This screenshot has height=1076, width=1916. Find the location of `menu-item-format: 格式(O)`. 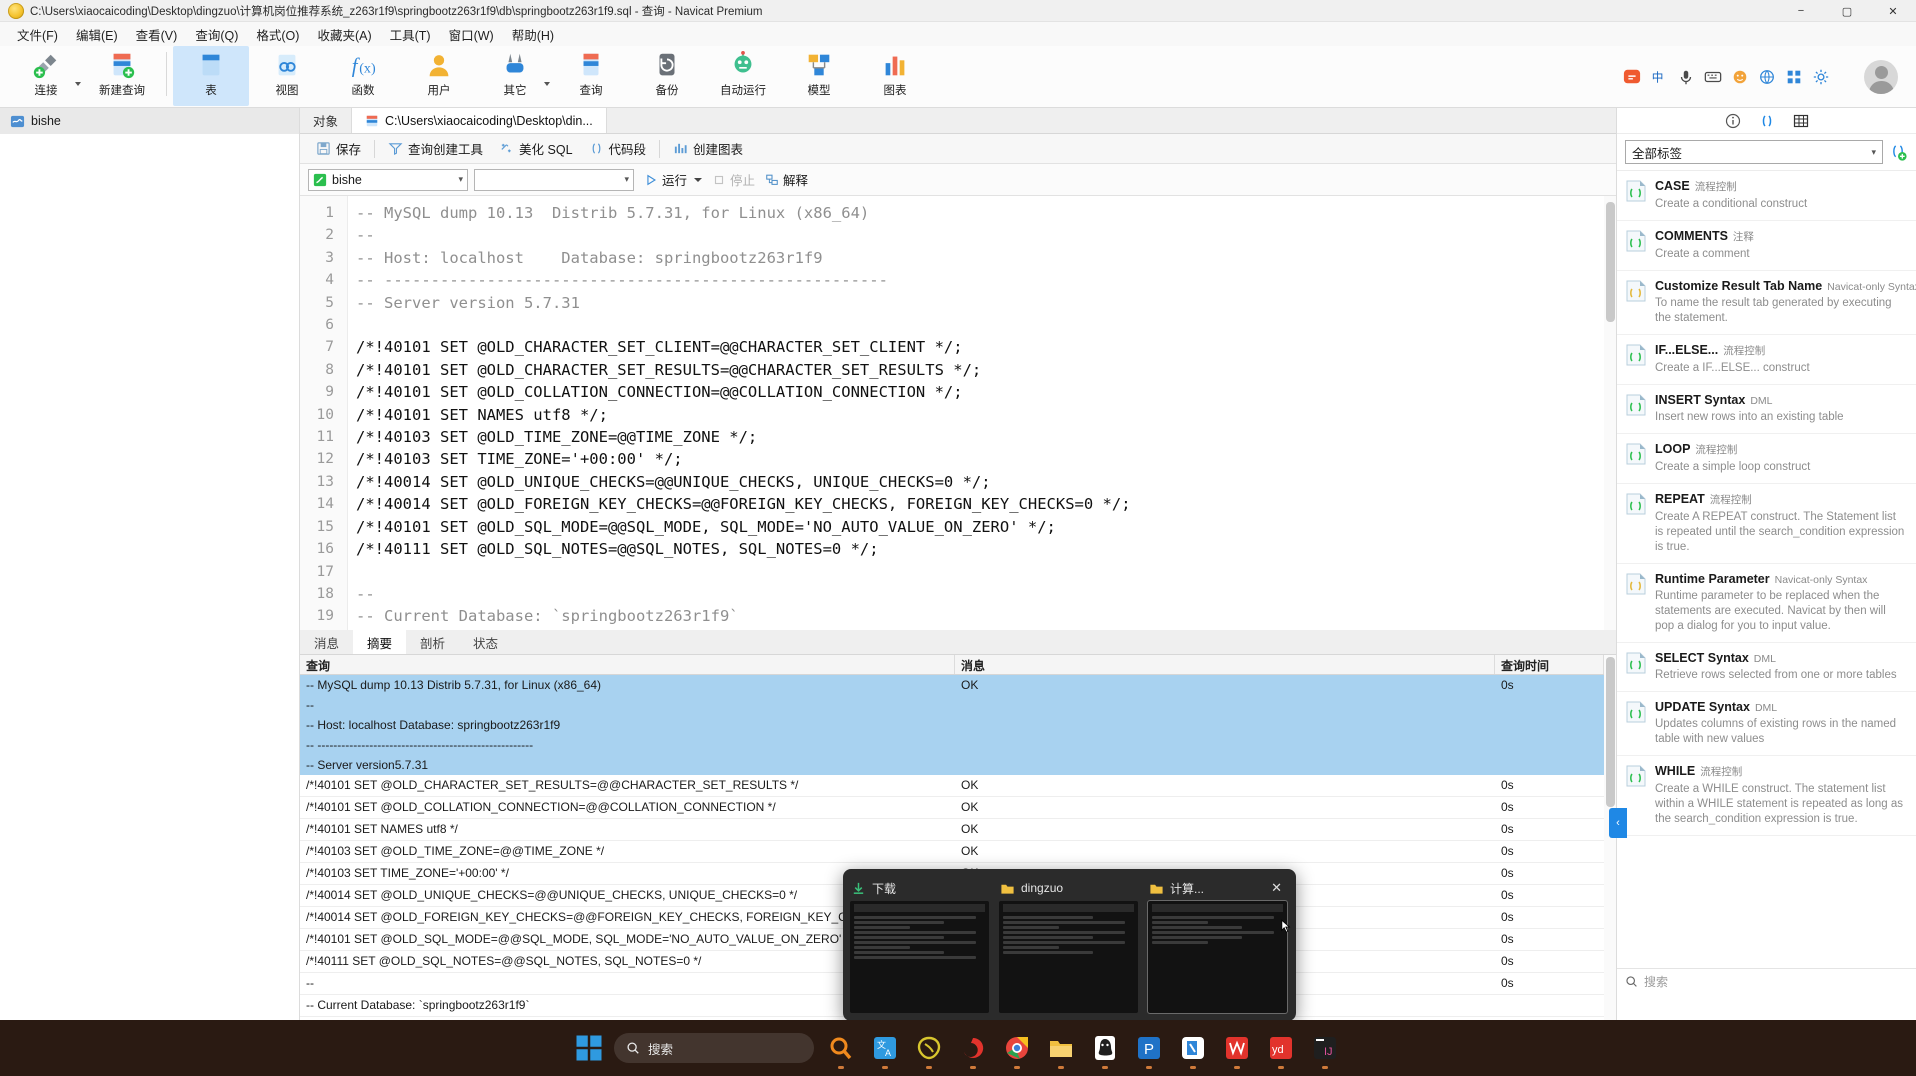

menu-item-format: 格式(O) is located at coordinates (277, 34).